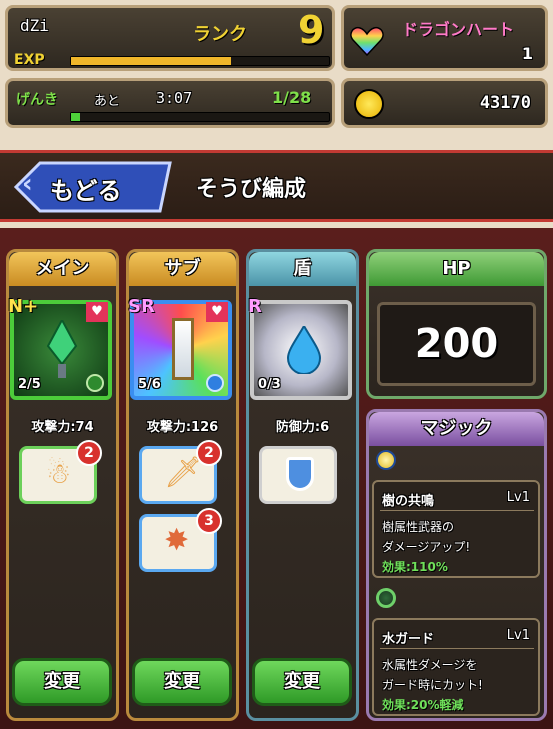  Describe the element at coordinates (89, 453) in the screenshot. I see `main-skill-badge-1: 2` at that location.